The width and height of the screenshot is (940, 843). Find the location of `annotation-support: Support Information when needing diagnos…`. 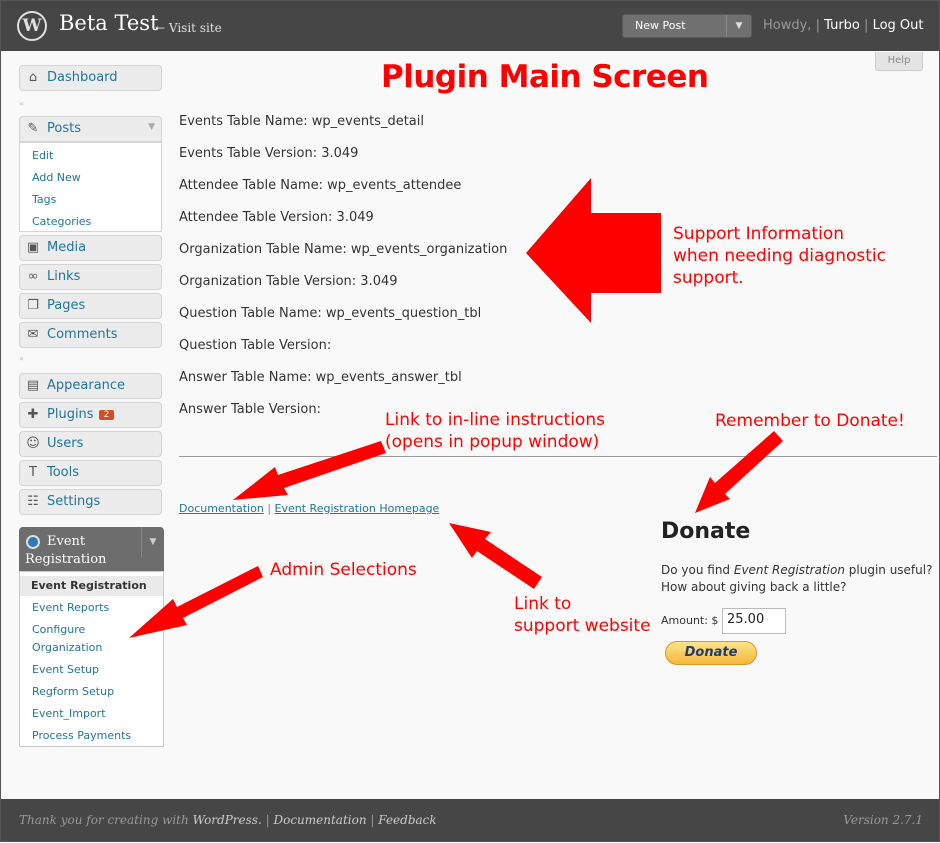

annotation-support: Support Information when needing diagnos… is located at coordinates (779, 256).